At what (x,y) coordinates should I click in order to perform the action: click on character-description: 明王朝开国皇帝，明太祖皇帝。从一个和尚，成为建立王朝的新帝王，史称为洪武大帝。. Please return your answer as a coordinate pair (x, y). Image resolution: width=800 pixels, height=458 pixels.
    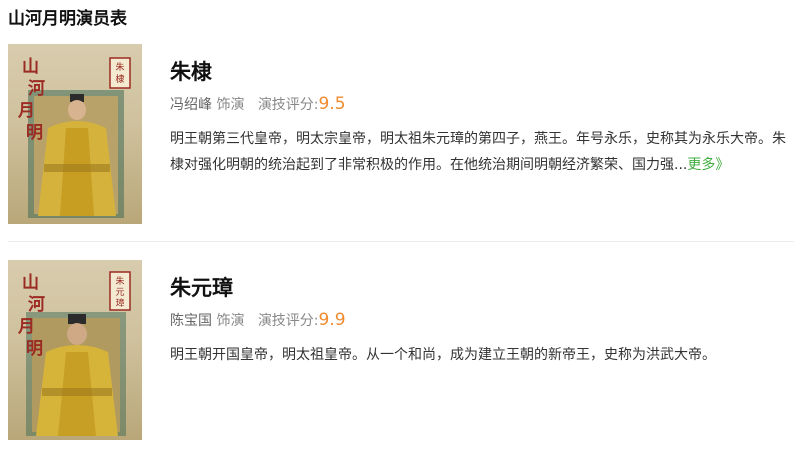
    Looking at the image, I should click on (480, 355).